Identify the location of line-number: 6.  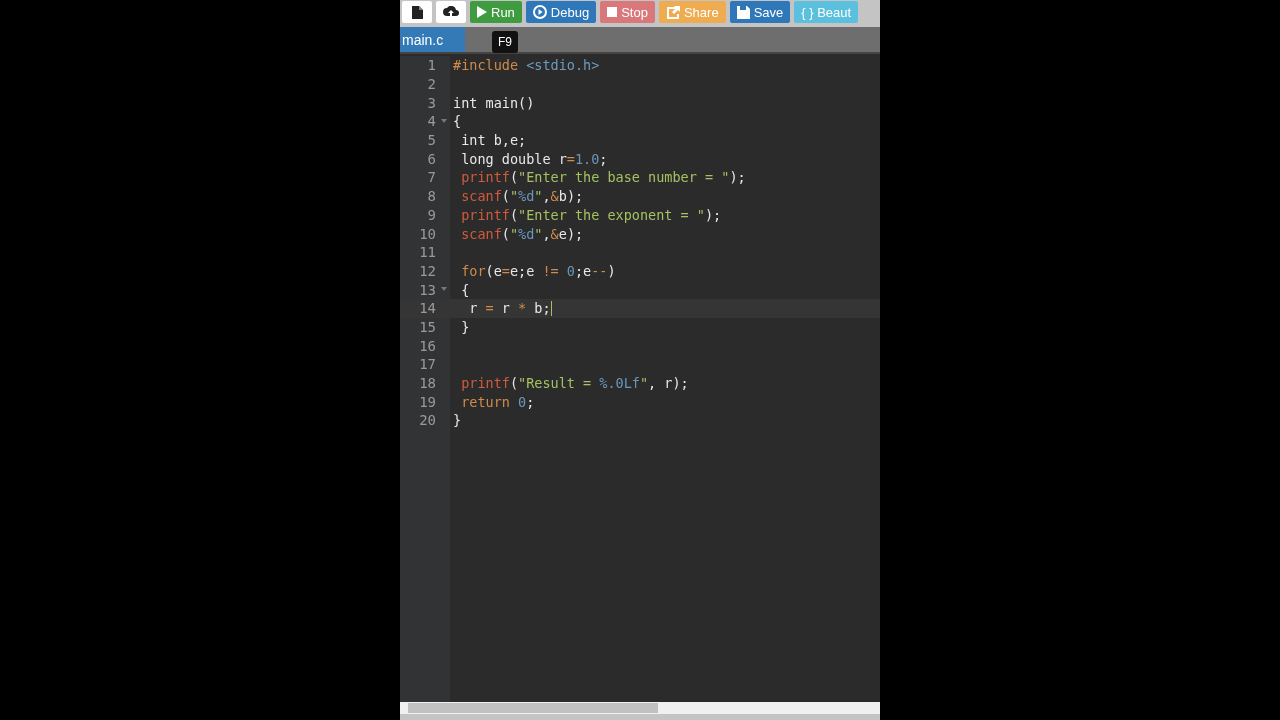
(431, 159).